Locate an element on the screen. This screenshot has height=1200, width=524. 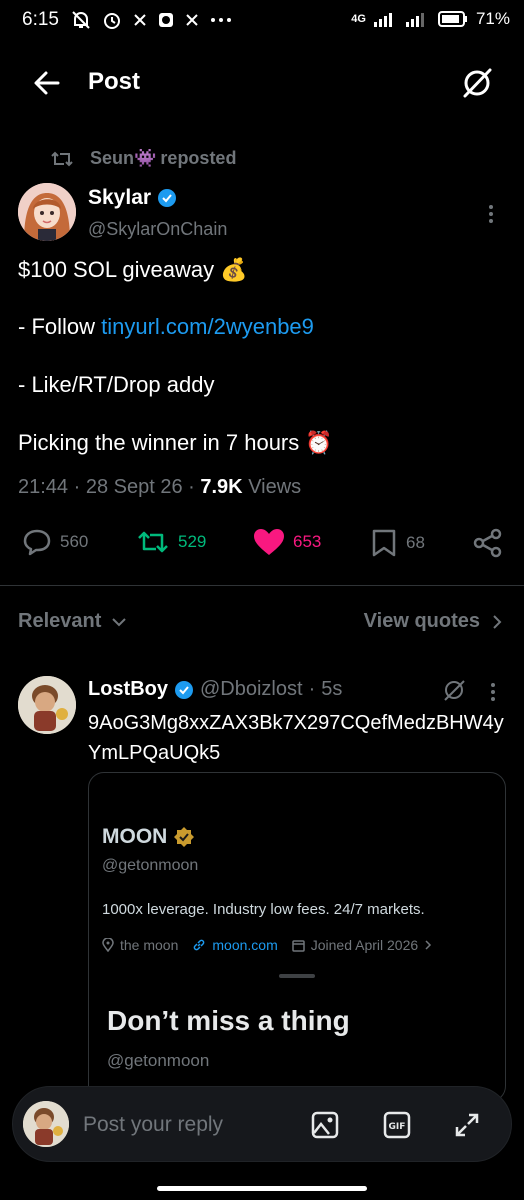
grok-button is located at coordinates (477, 83).